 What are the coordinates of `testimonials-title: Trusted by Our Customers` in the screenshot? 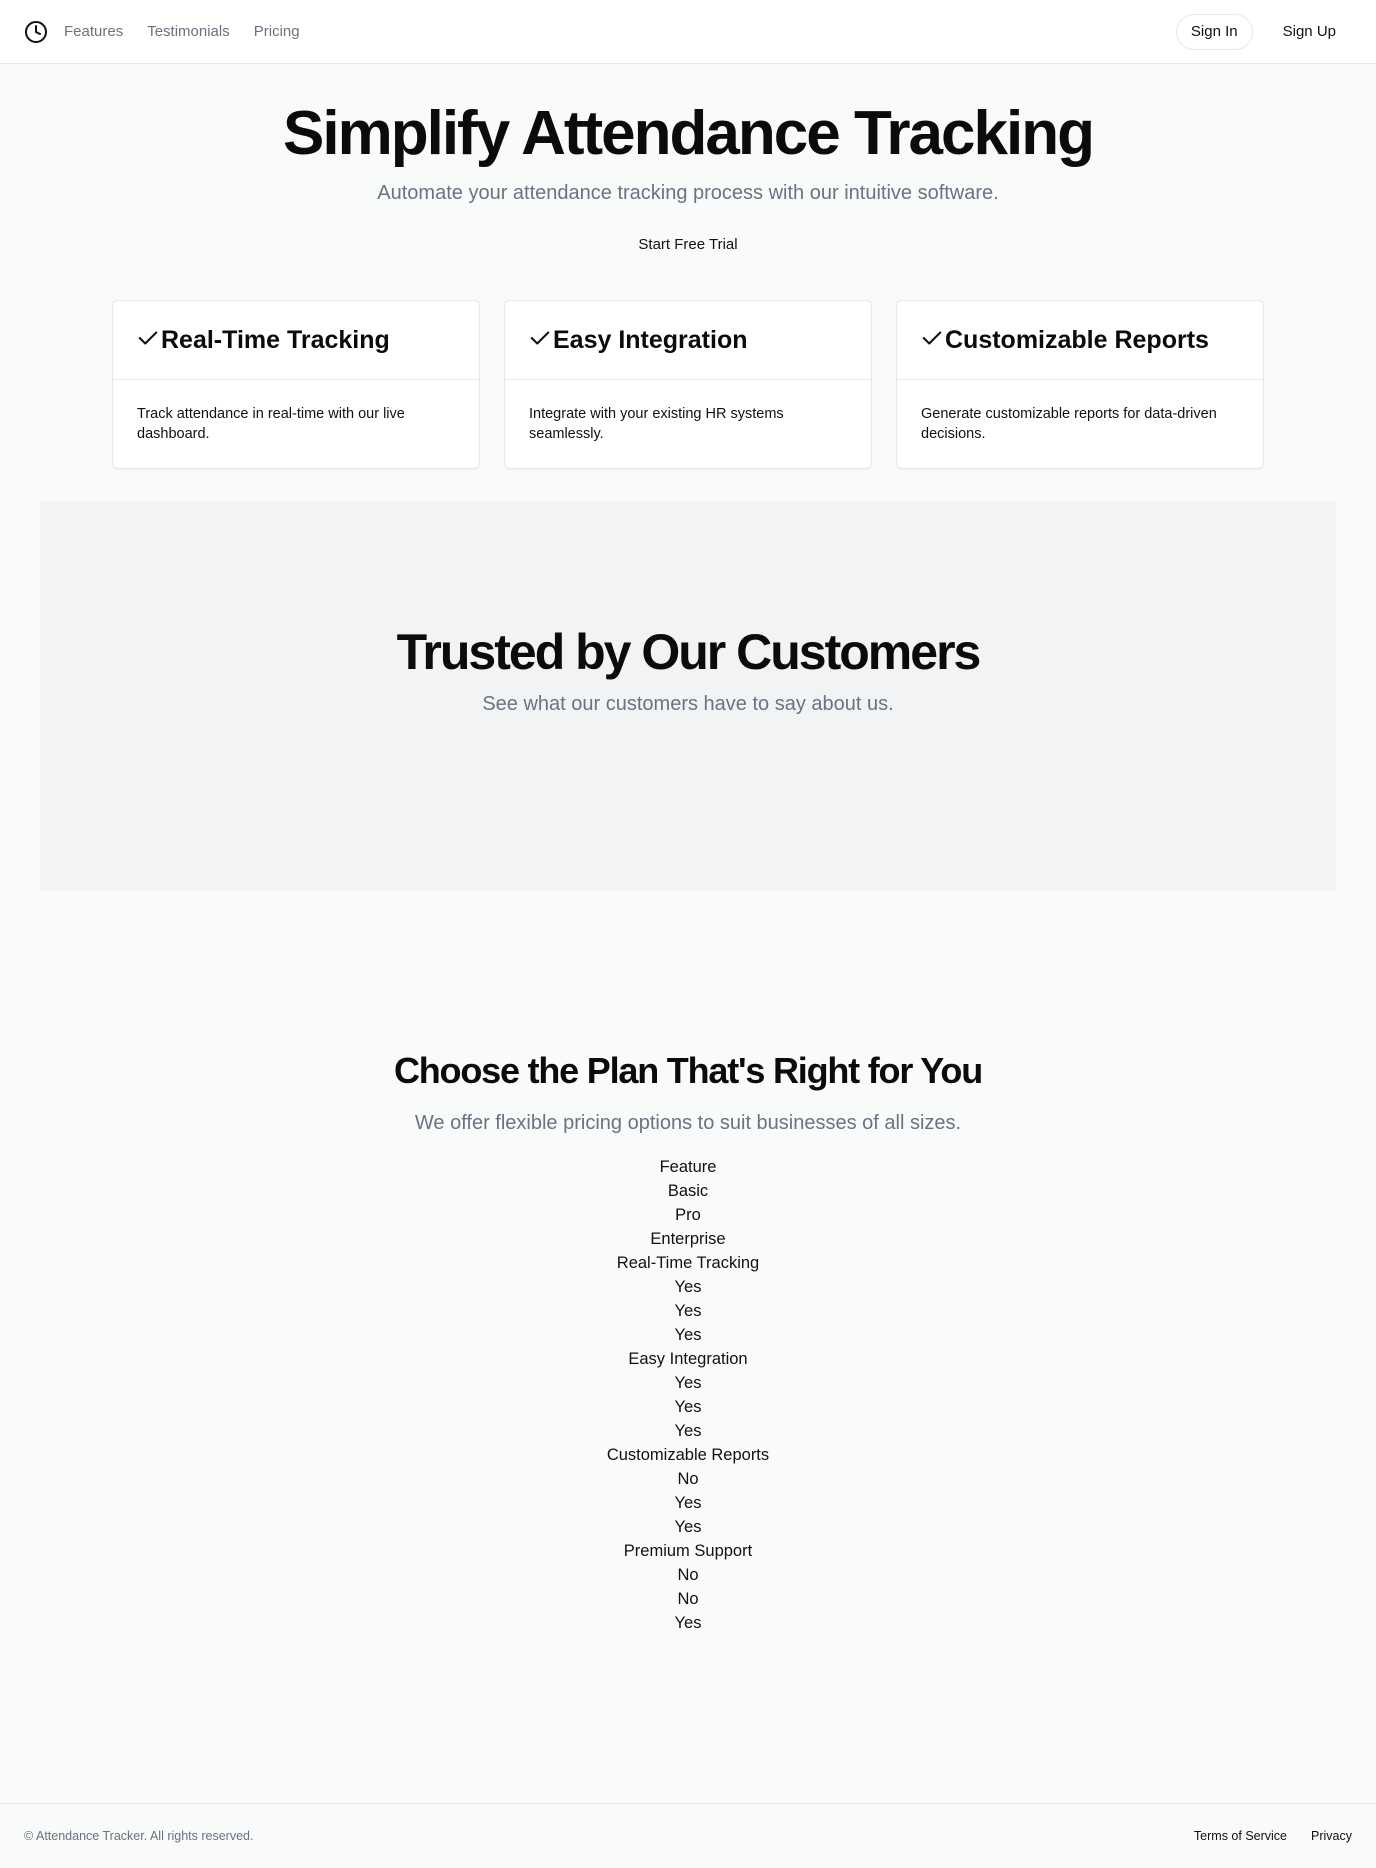 It's located at (689, 652).